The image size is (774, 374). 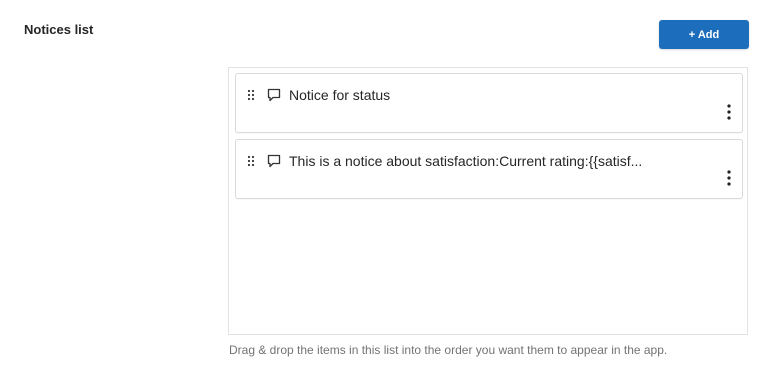 What do you see at coordinates (704, 34) in the screenshot?
I see `add-notice-button: + Add` at bounding box center [704, 34].